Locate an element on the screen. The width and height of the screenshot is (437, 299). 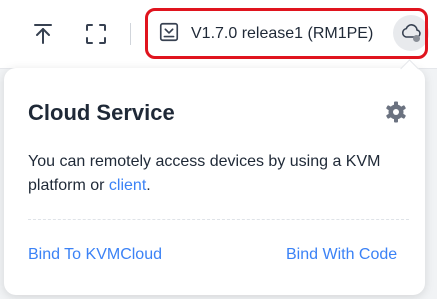
popover-title: Cloud Service is located at coordinates (101, 112).